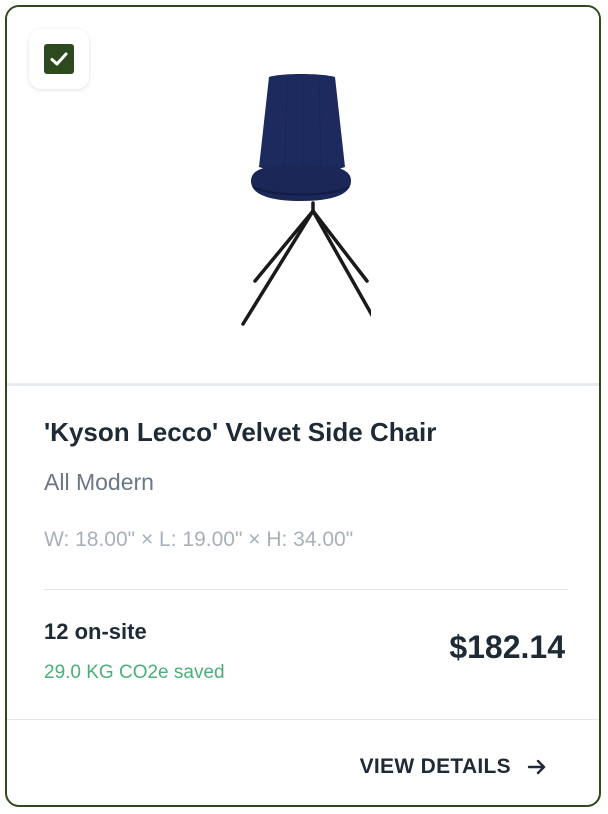  Describe the element at coordinates (306, 589) in the screenshot. I see `details-divider` at that location.